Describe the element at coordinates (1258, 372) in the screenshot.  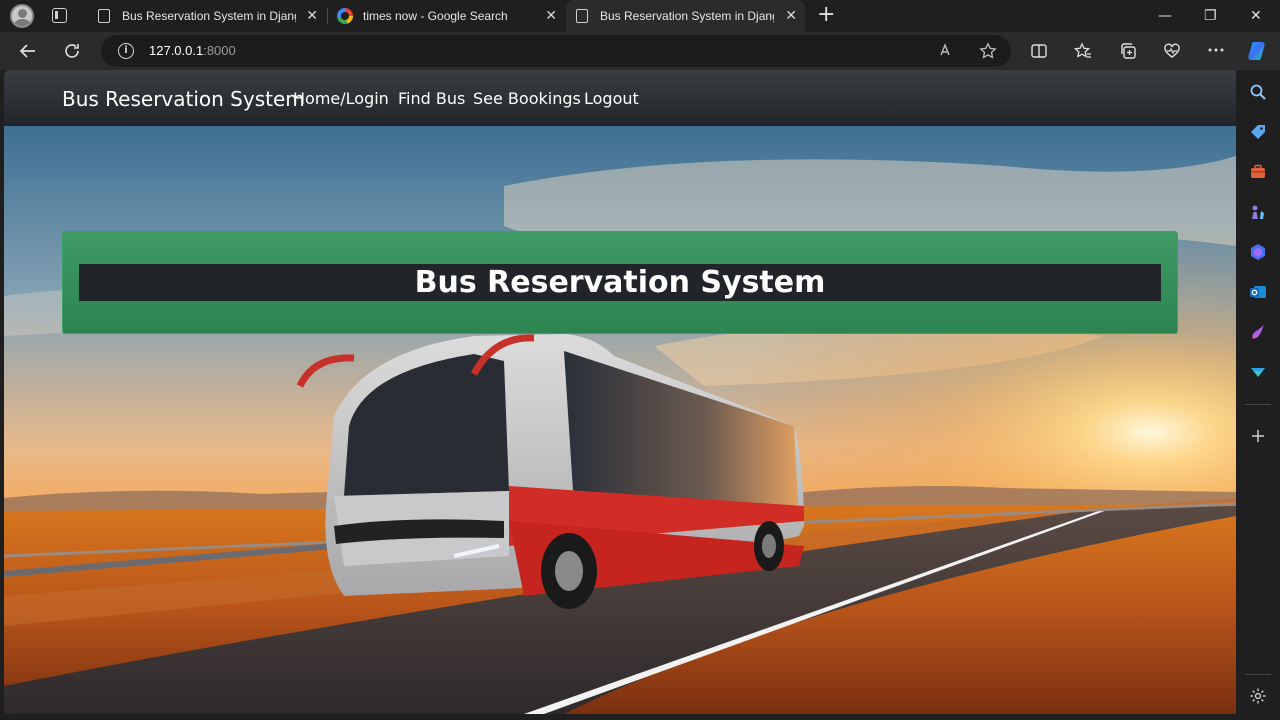
I see `drop-send-icon` at that location.